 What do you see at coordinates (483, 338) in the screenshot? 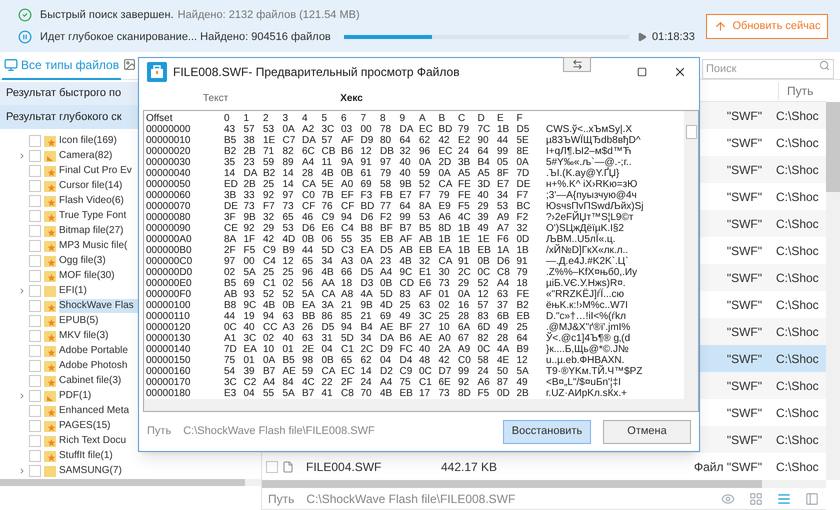
I see `hex-byte: 82` at bounding box center [483, 338].